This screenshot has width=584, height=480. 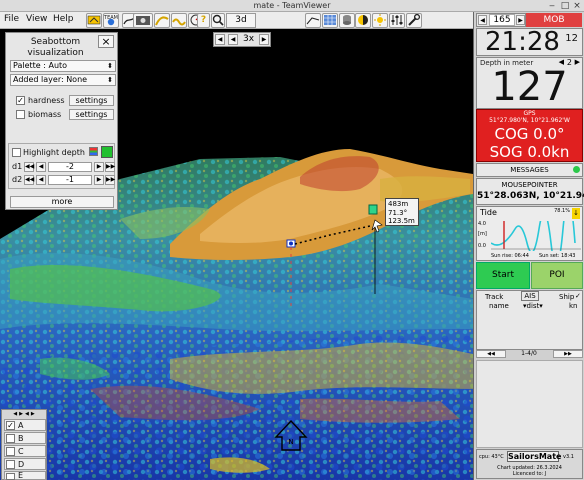 What do you see at coordinates (264, 39) in the screenshot?
I see `zoom-in-button: ▶` at bounding box center [264, 39].